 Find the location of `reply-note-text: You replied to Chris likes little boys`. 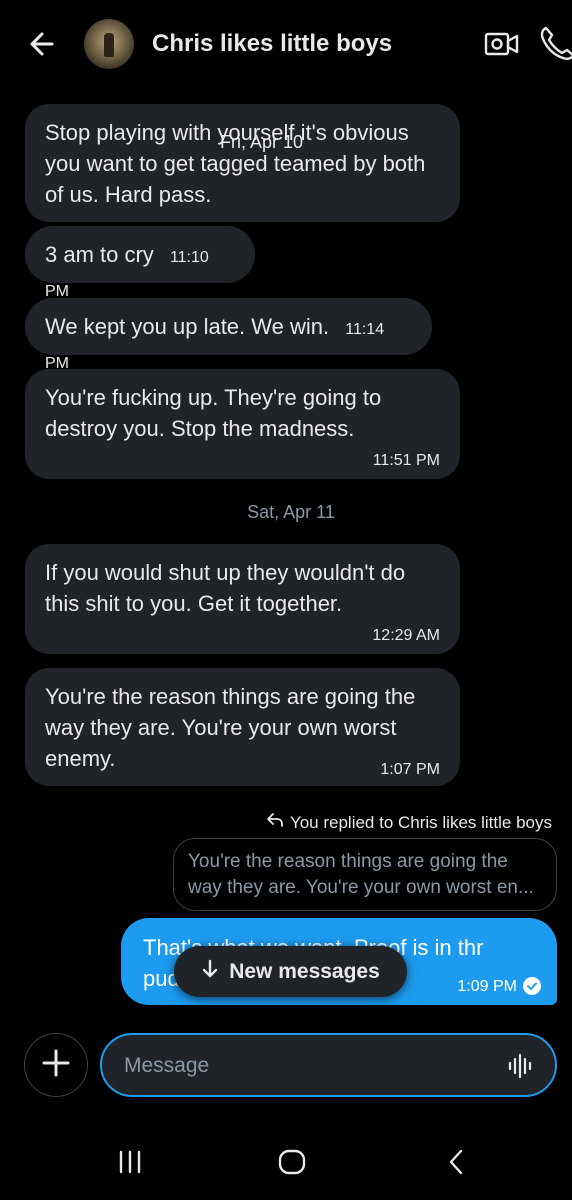

reply-note-text: You replied to Chris likes little boys is located at coordinates (420, 822).